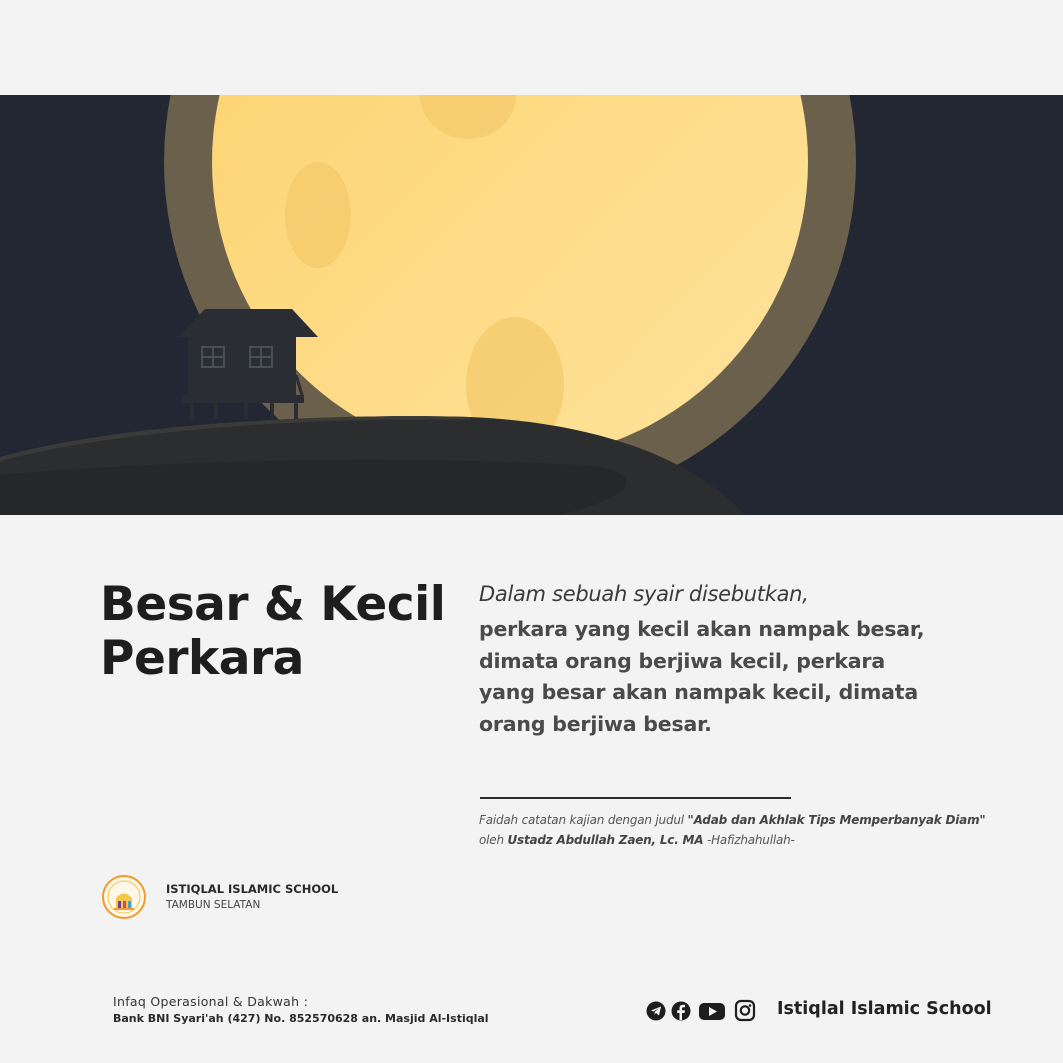 The height and width of the screenshot is (1063, 1063). What do you see at coordinates (749, 840) in the screenshot?
I see `source-suffix: -Hafizhahullah-` at bounding box center [749, 840].